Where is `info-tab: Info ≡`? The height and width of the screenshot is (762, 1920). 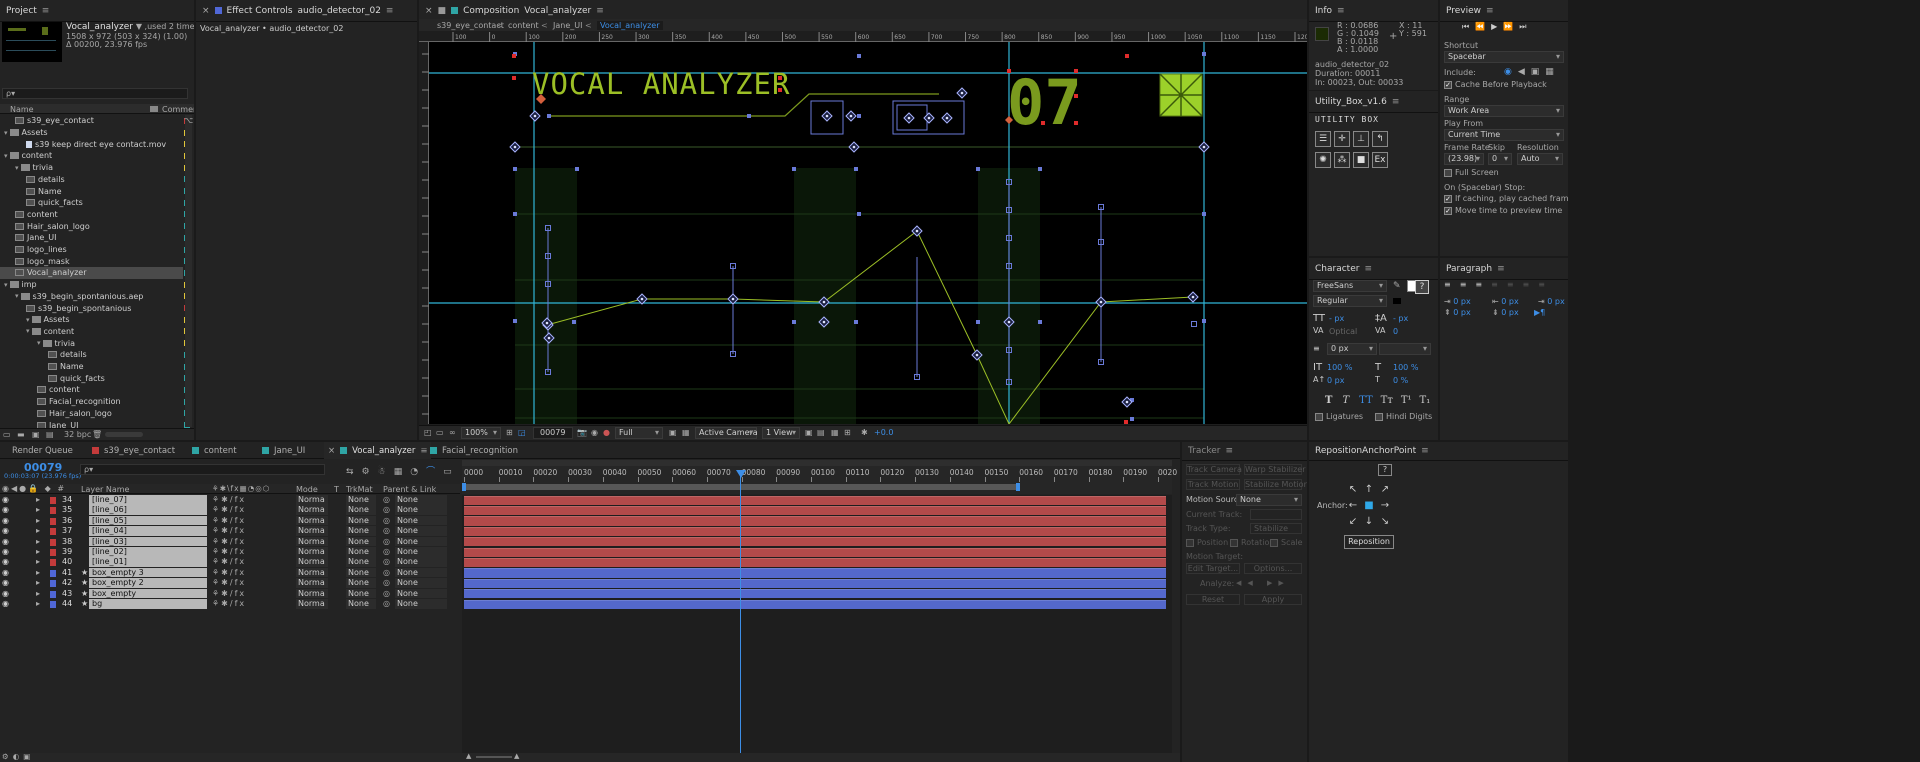 info-tab: Info ≡ is located at coordinates (1373, 11).